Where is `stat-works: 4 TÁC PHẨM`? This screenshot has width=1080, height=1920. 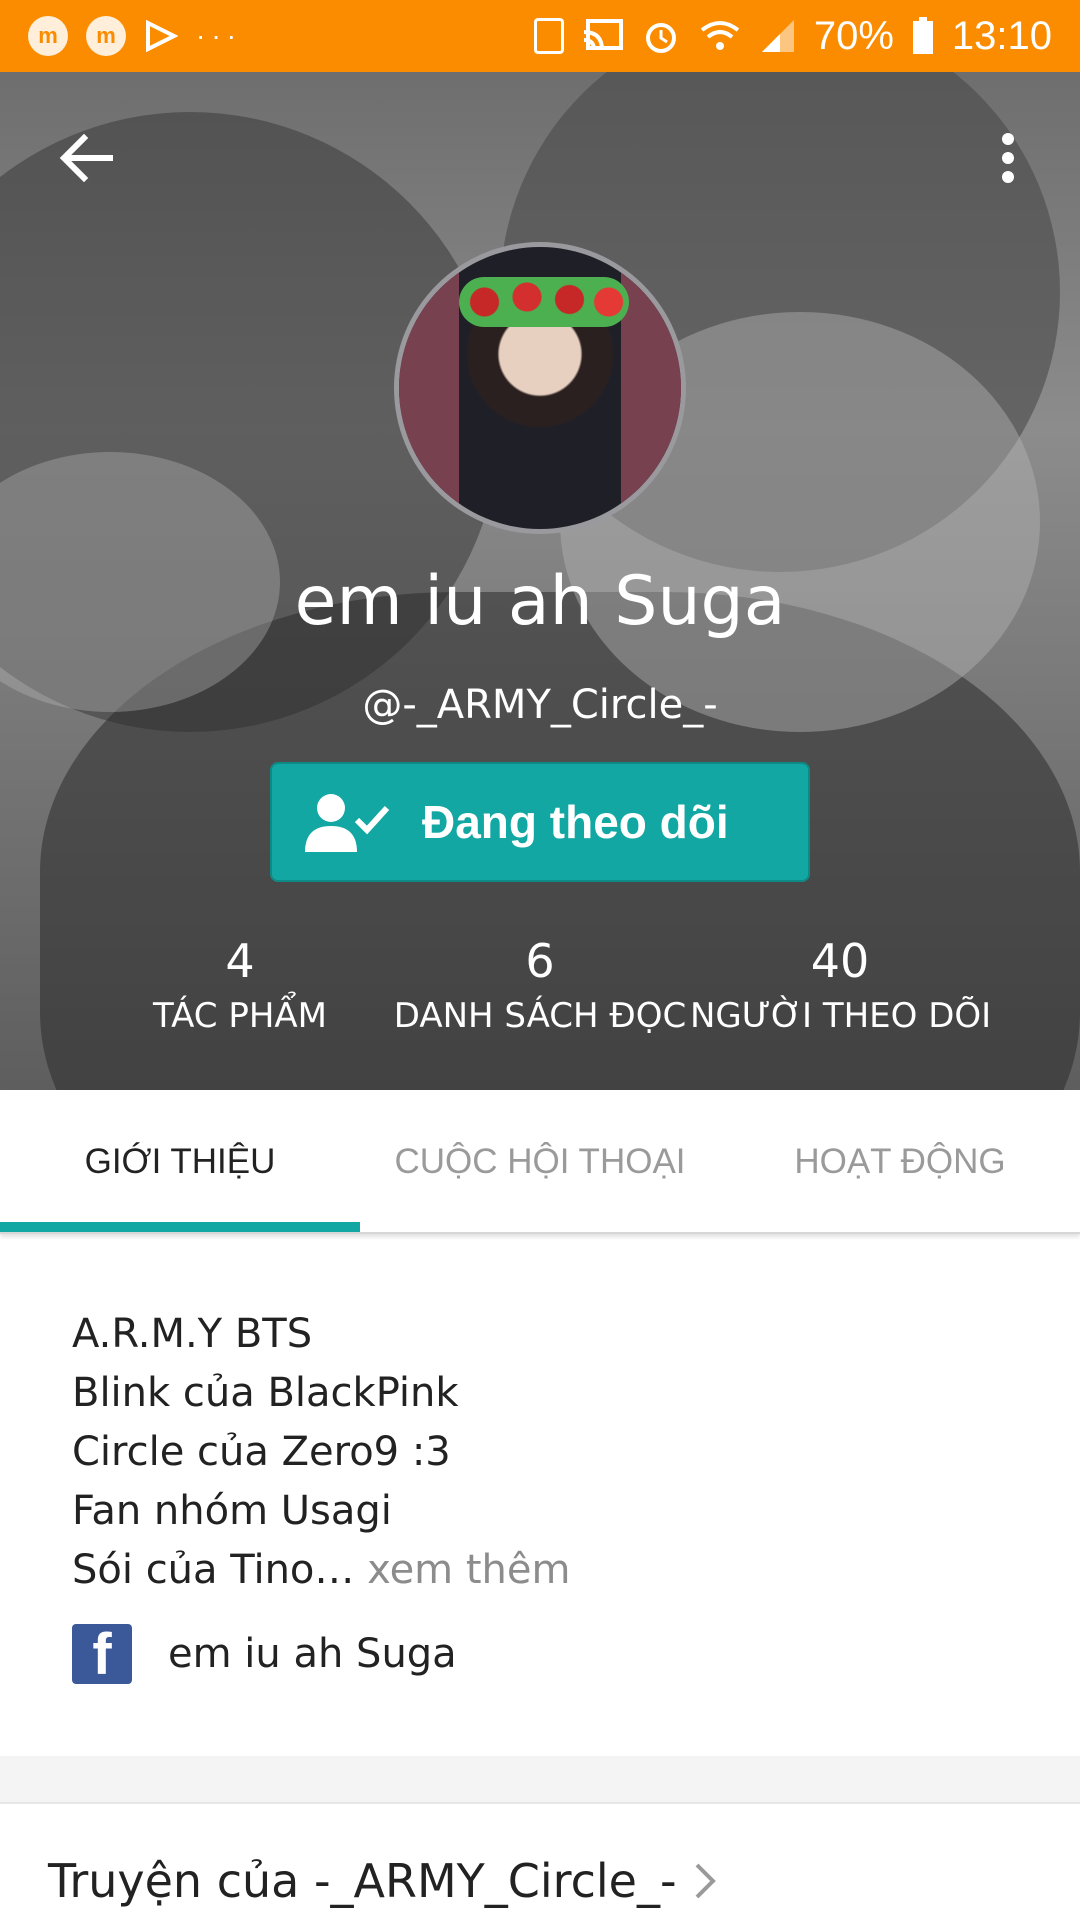
stat-works: 4 TÁC PHẨM is located at coordinates (240, 985).